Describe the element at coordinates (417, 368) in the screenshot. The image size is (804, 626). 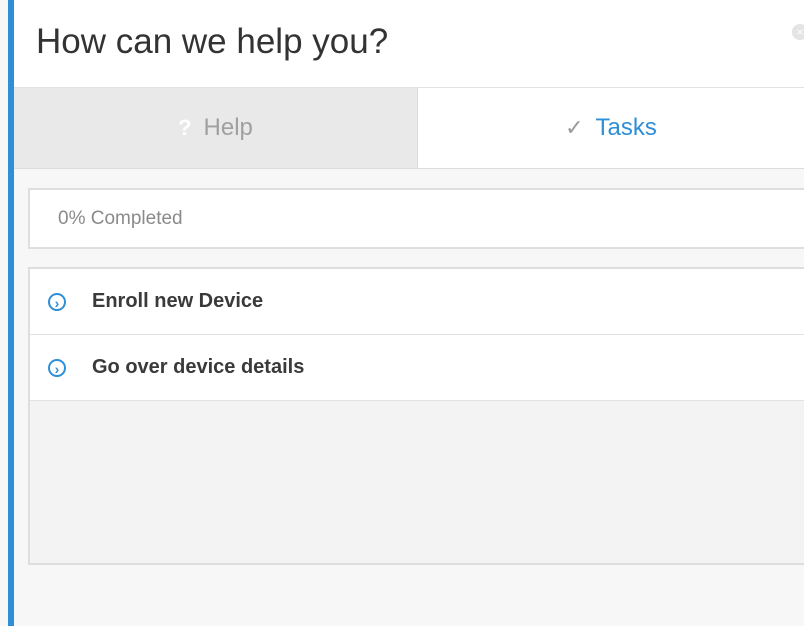
I see `task-item-go-over-device-details: › Go over device details` at that location.